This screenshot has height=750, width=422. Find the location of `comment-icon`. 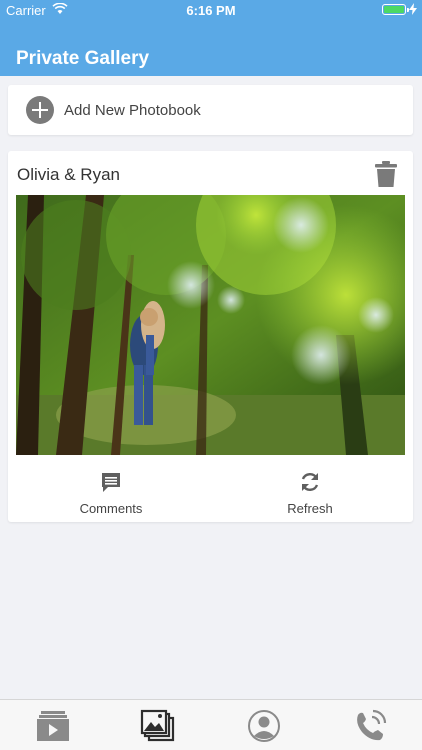

comment-icon is located at coordinates (111, 482).